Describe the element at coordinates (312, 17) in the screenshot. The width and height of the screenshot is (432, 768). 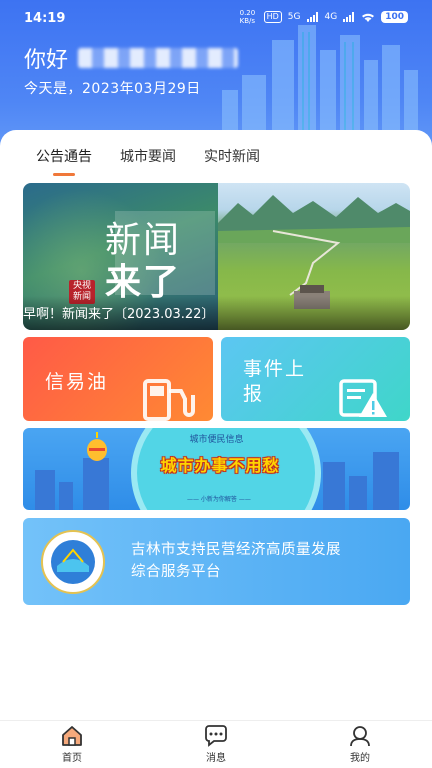
I see `signal-icon` at that location.